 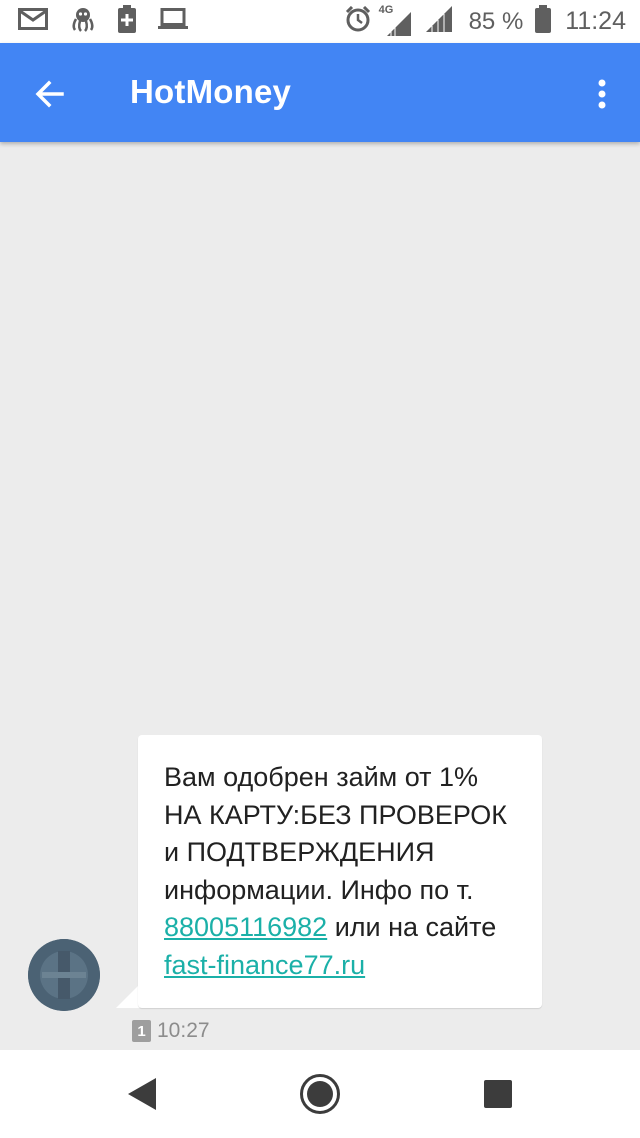 I want to click on back-triangle-icon, so click(x=142, y=1094).